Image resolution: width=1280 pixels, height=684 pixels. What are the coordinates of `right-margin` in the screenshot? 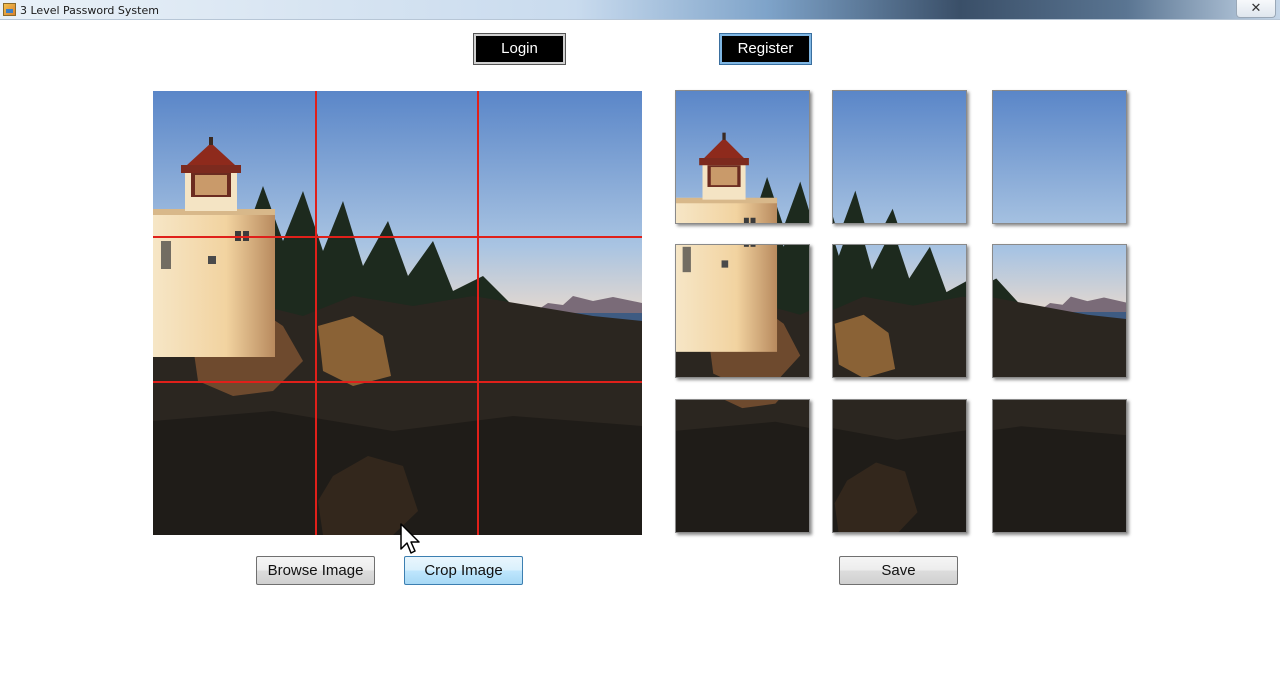 It's located at (1215, 352).